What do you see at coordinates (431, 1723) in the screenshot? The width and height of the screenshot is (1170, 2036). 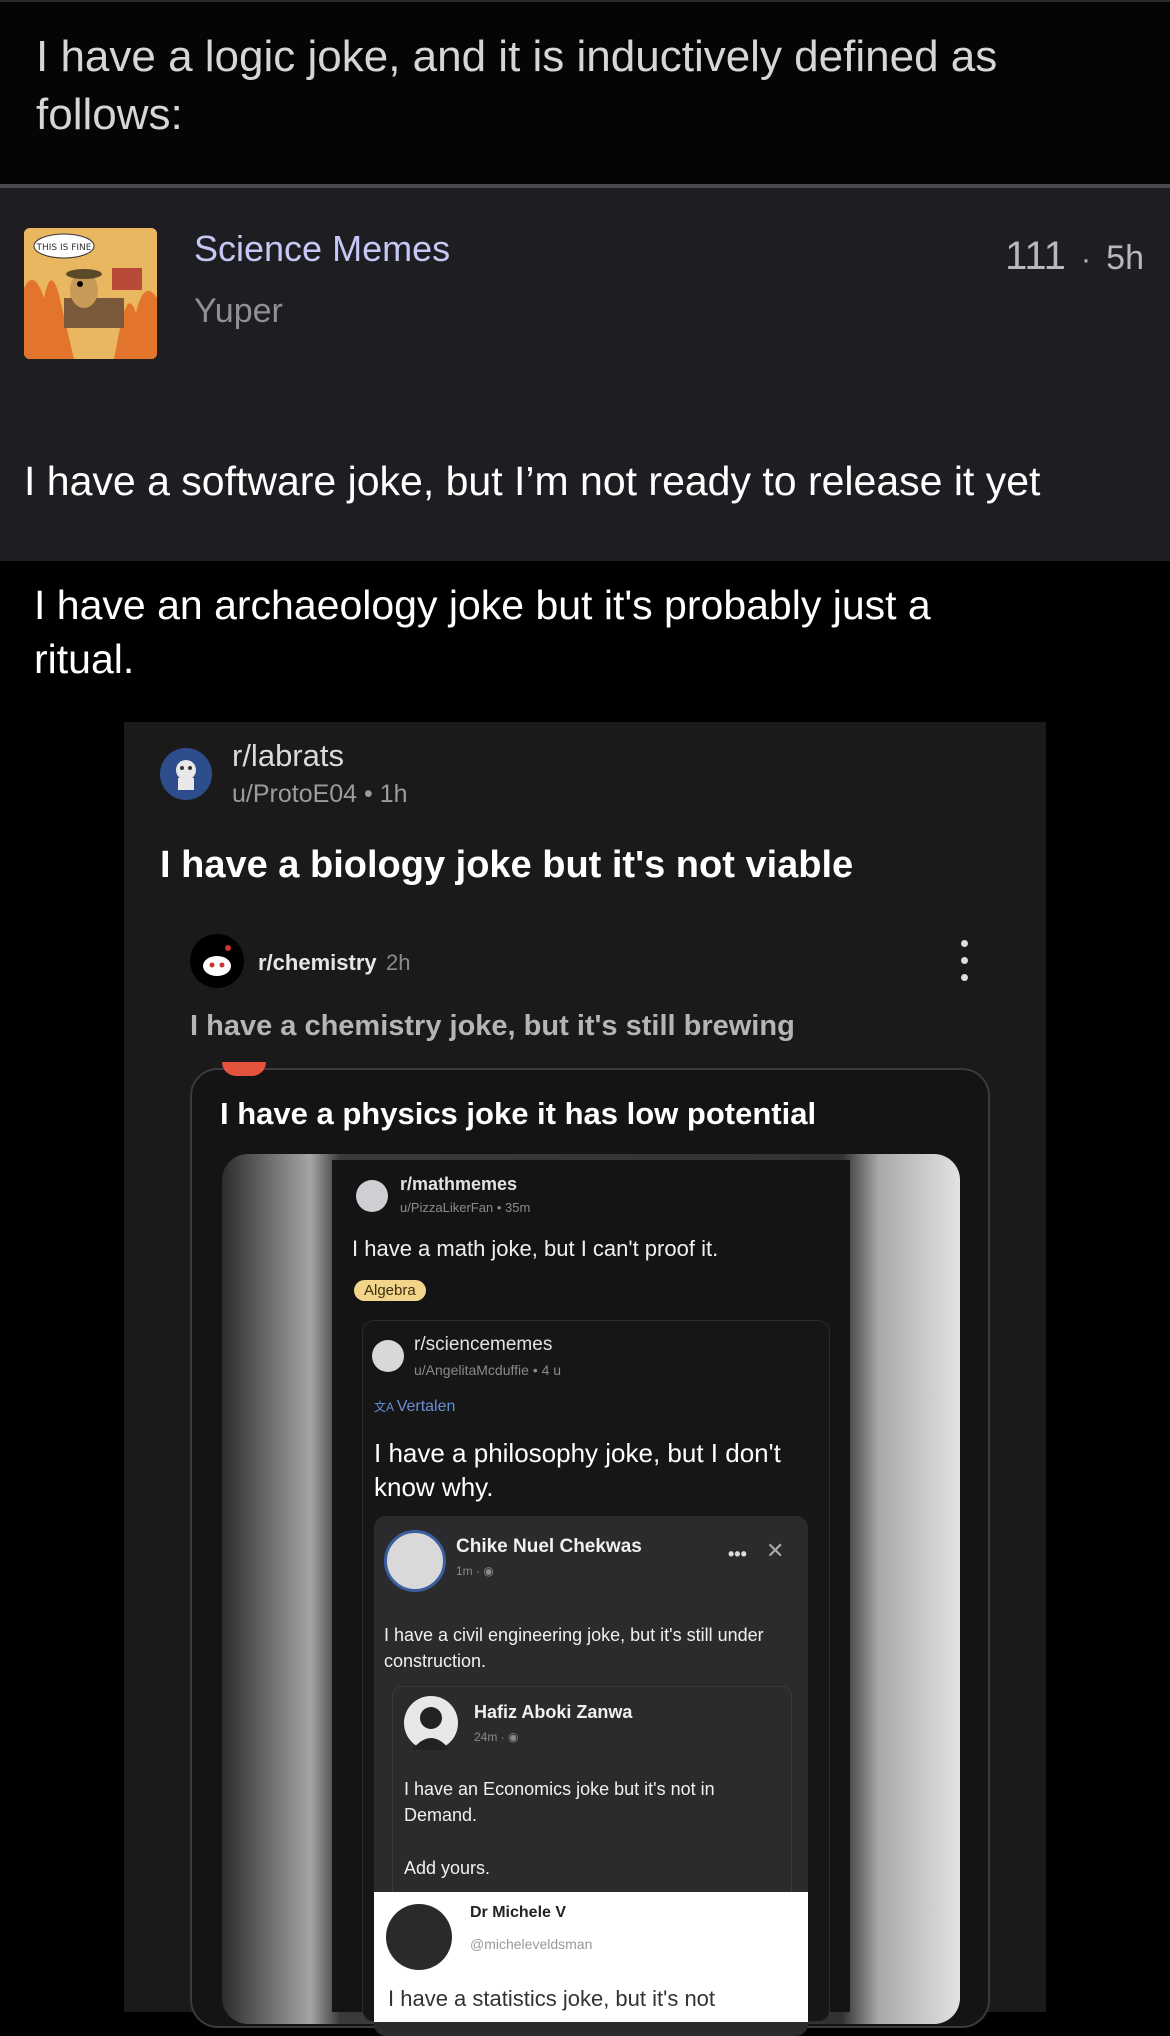 I see `hafiz-avatar` at bounding box center [431, 1723].